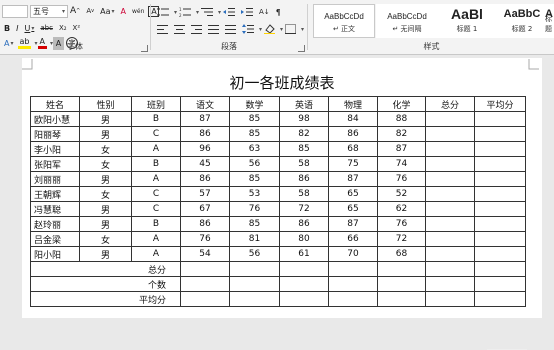 The width and height of the screenshot is (554, 350). What do you see at coordinates (304, 134) in the screenshot?
I see `cell-english: 82` at bounding box center [304, 134].